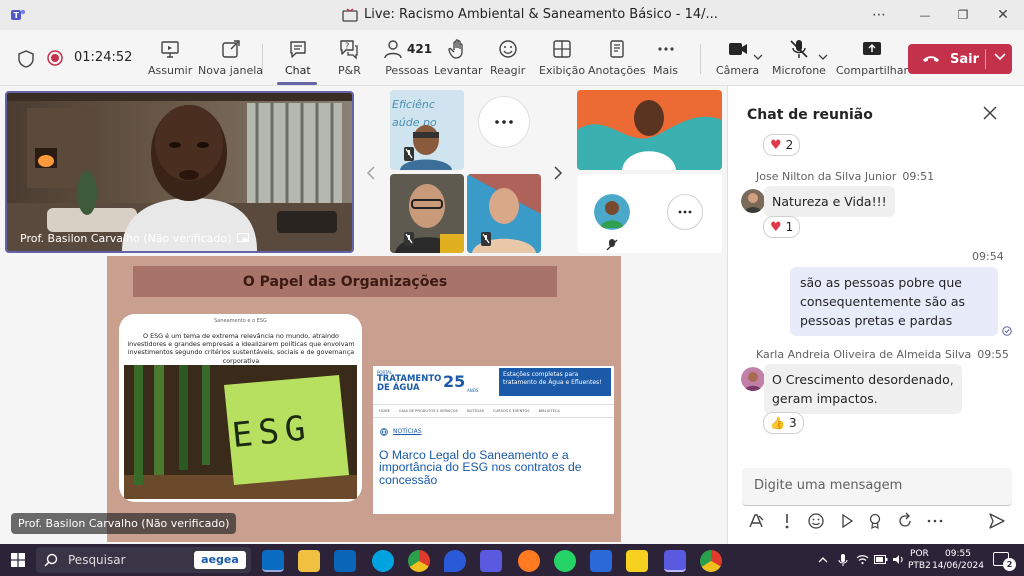  I want to click on search-icon, so click(51, 560).